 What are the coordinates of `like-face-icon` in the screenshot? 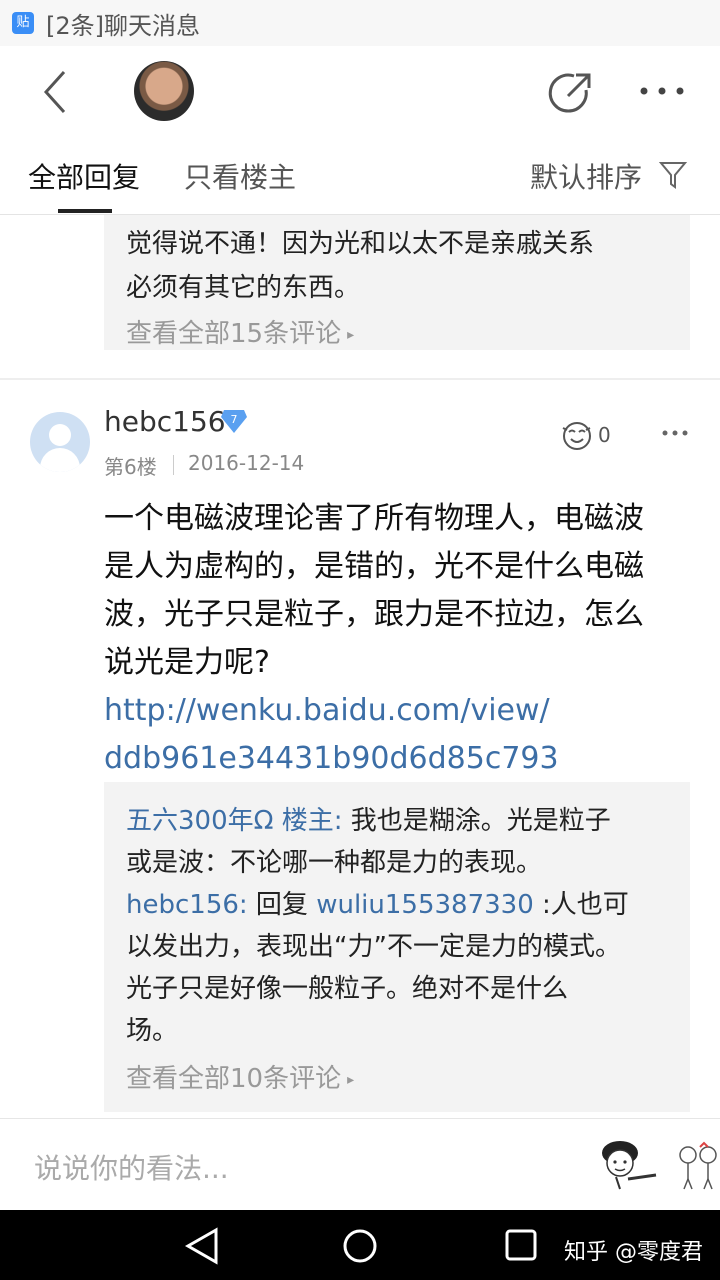 It's located at (577, 436).